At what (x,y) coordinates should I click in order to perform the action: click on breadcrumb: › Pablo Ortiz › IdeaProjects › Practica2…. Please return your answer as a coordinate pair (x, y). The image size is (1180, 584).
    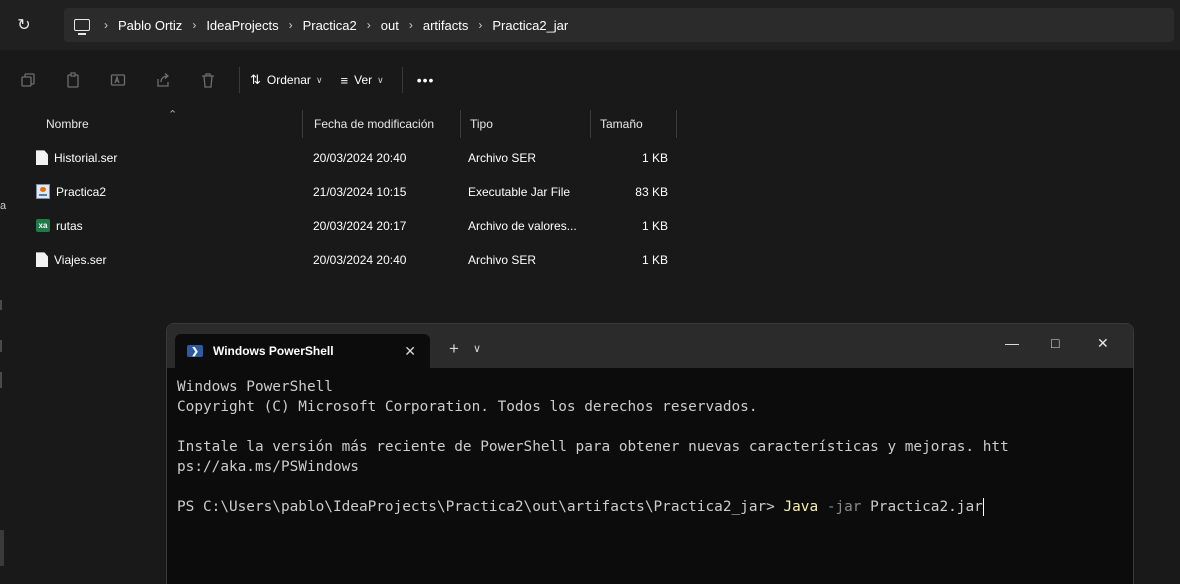
    Looking at the image, I should click on (619, 25).